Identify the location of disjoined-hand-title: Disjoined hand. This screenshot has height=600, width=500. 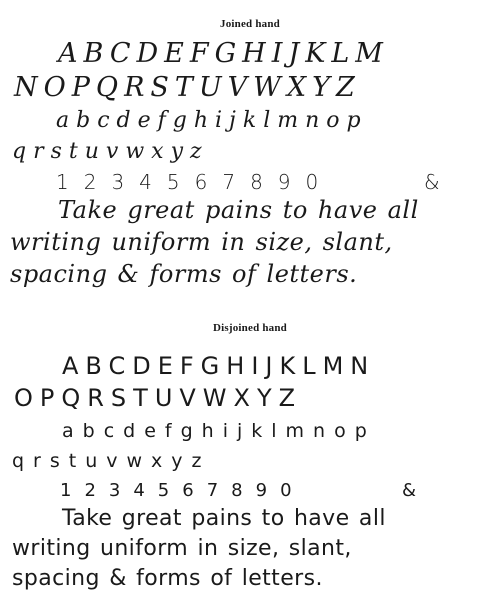
(250, 328).